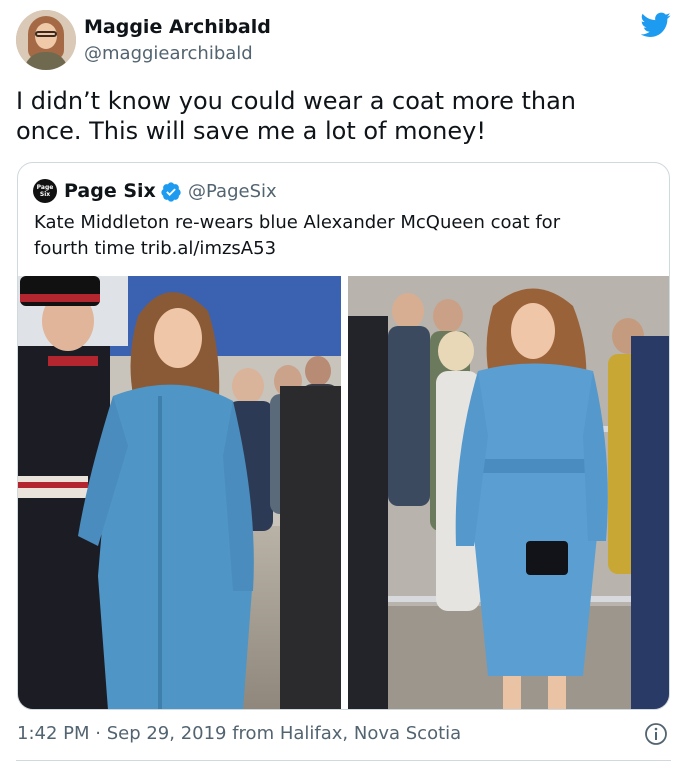 Image resolution: width=687 pixels, height=769 pixels. I want to click on twitter-bird-icon, so click(656, 24).